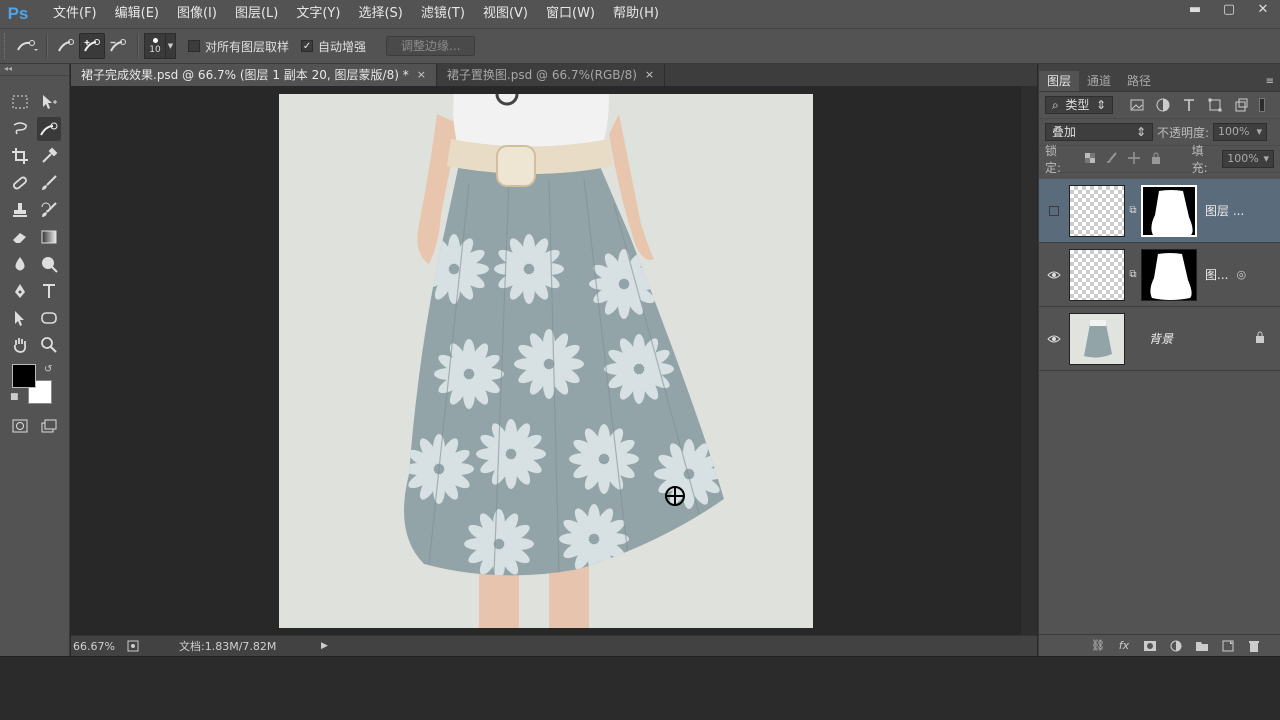  I want to click on filter-adjustment-icon, so click(1163, 105).